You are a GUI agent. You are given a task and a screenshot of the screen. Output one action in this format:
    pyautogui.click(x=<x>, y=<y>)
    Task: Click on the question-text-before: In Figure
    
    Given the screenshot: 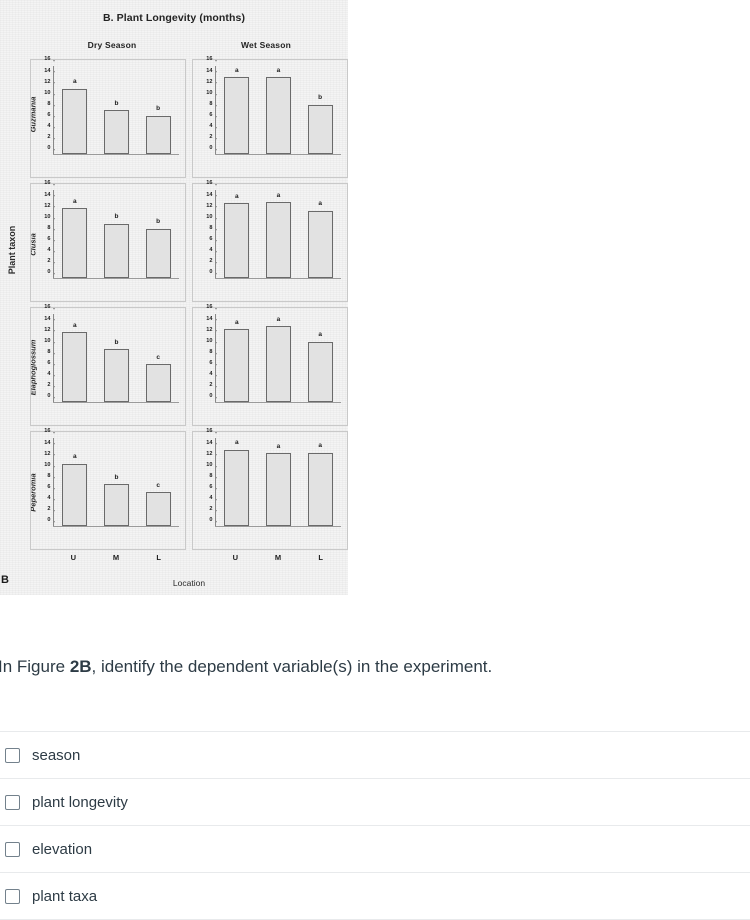 What is the action you would take?
    pyautogui.click(x=35, y=666)
    